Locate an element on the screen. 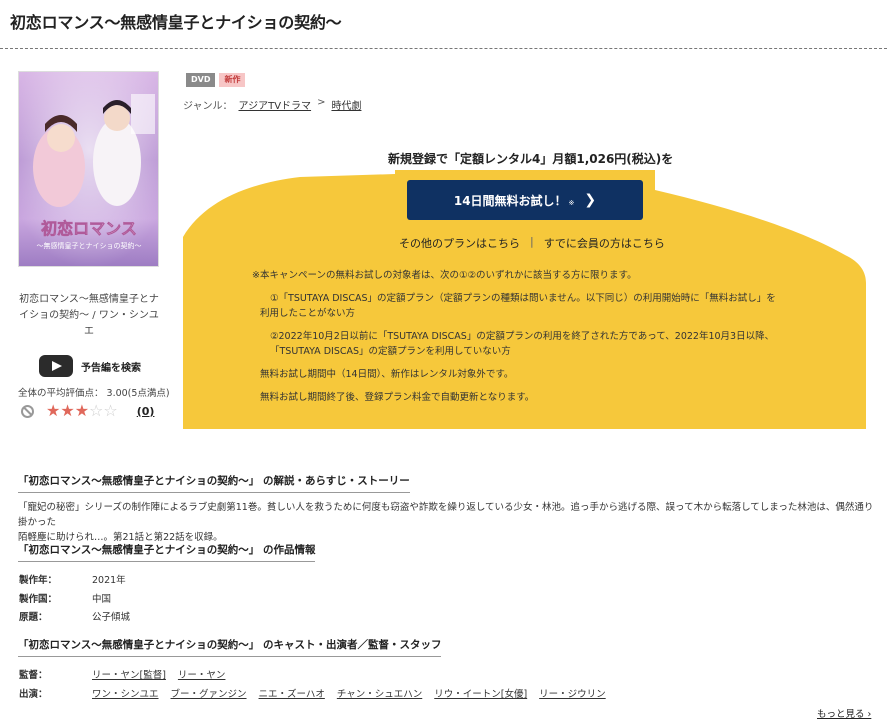 The width and height of the screenshot is (887, 722). director-link: リー・ヤン[監督] is located at coordinates (129, 674).